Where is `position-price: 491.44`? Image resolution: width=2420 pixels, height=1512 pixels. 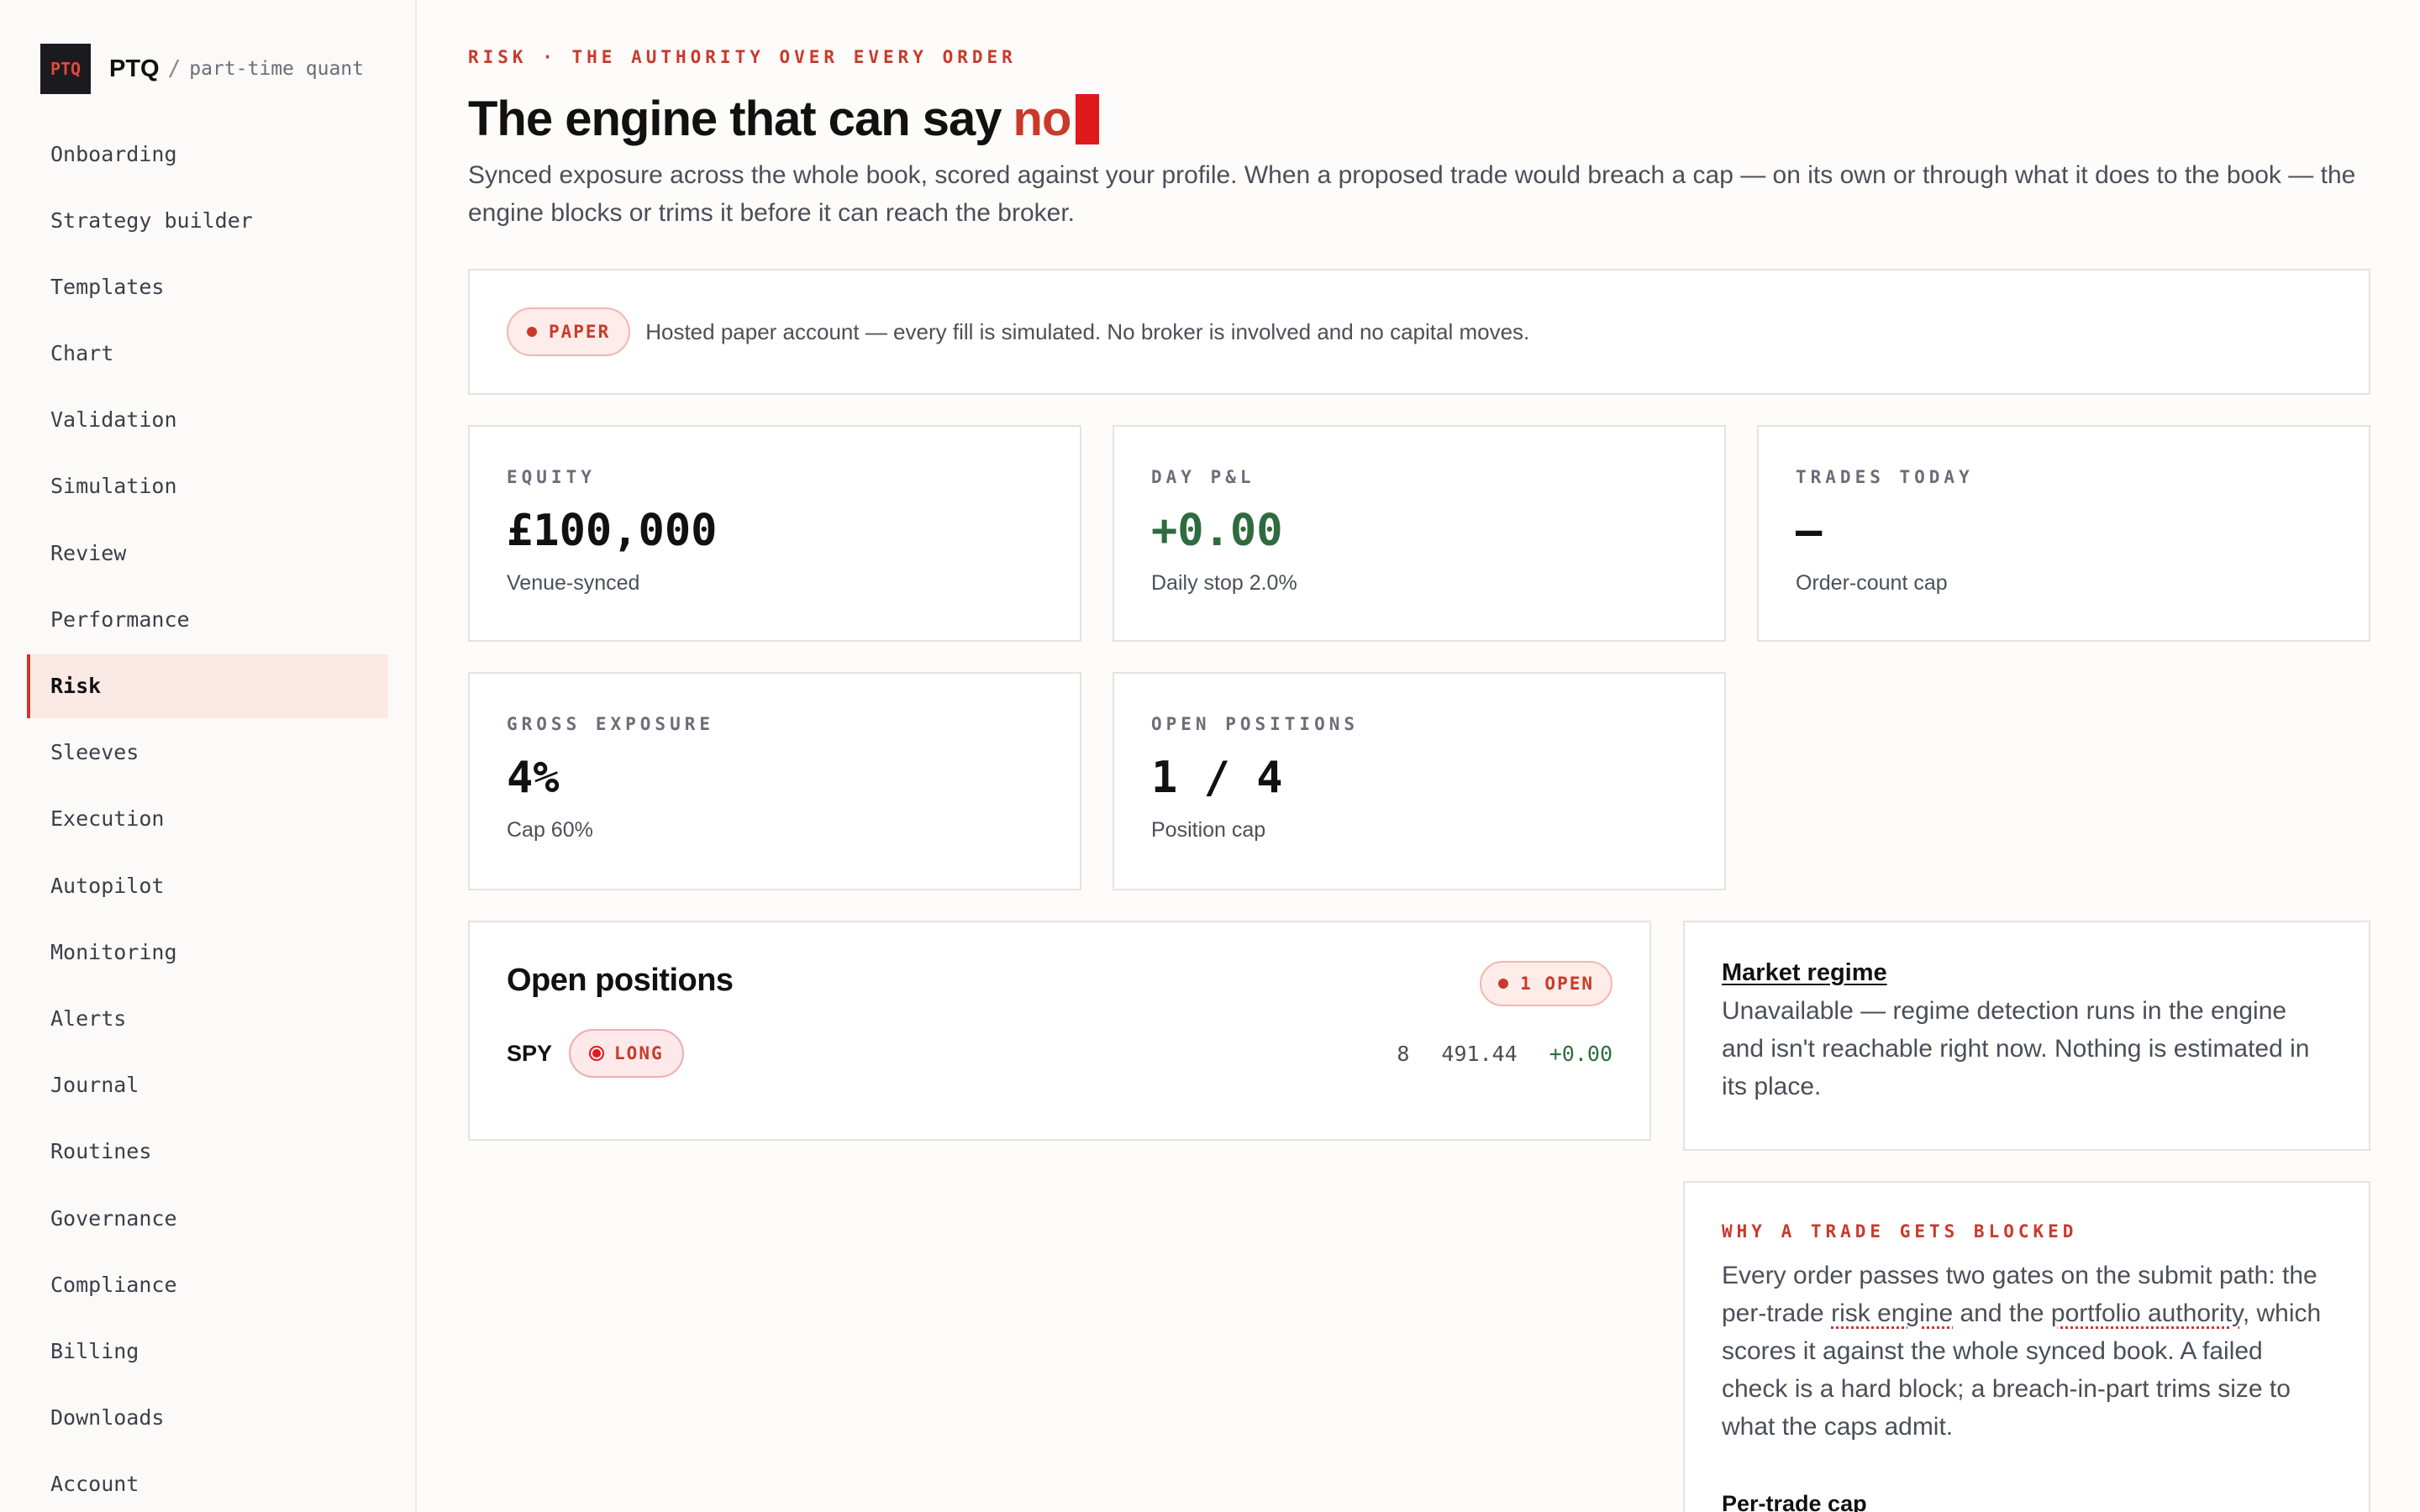 position-price: 491.44 is located at coordinates (1479, 1053).